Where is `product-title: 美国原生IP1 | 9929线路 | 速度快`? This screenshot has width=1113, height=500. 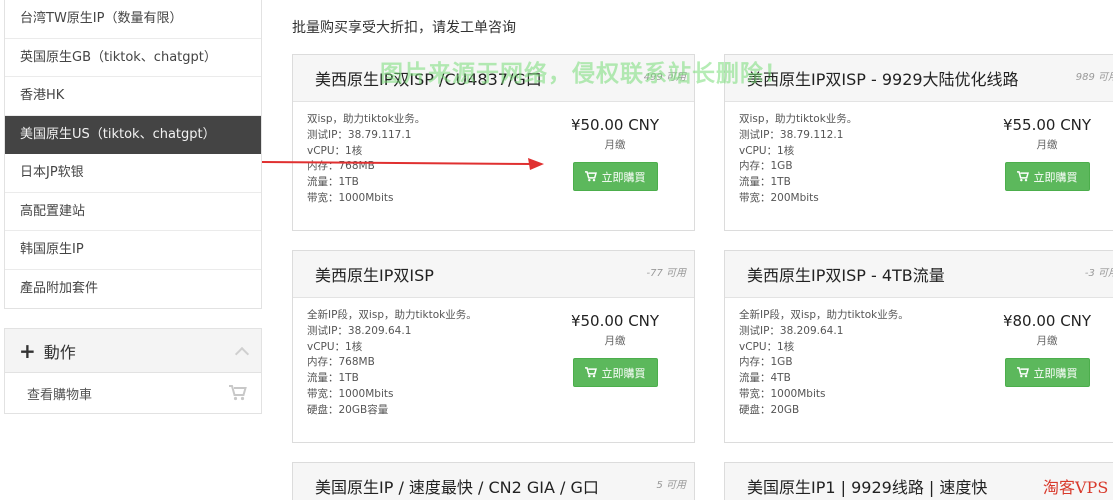 product-title: 美国原生IP1 | 9929线路 | 速度快 is located at coordinates (867, 487).